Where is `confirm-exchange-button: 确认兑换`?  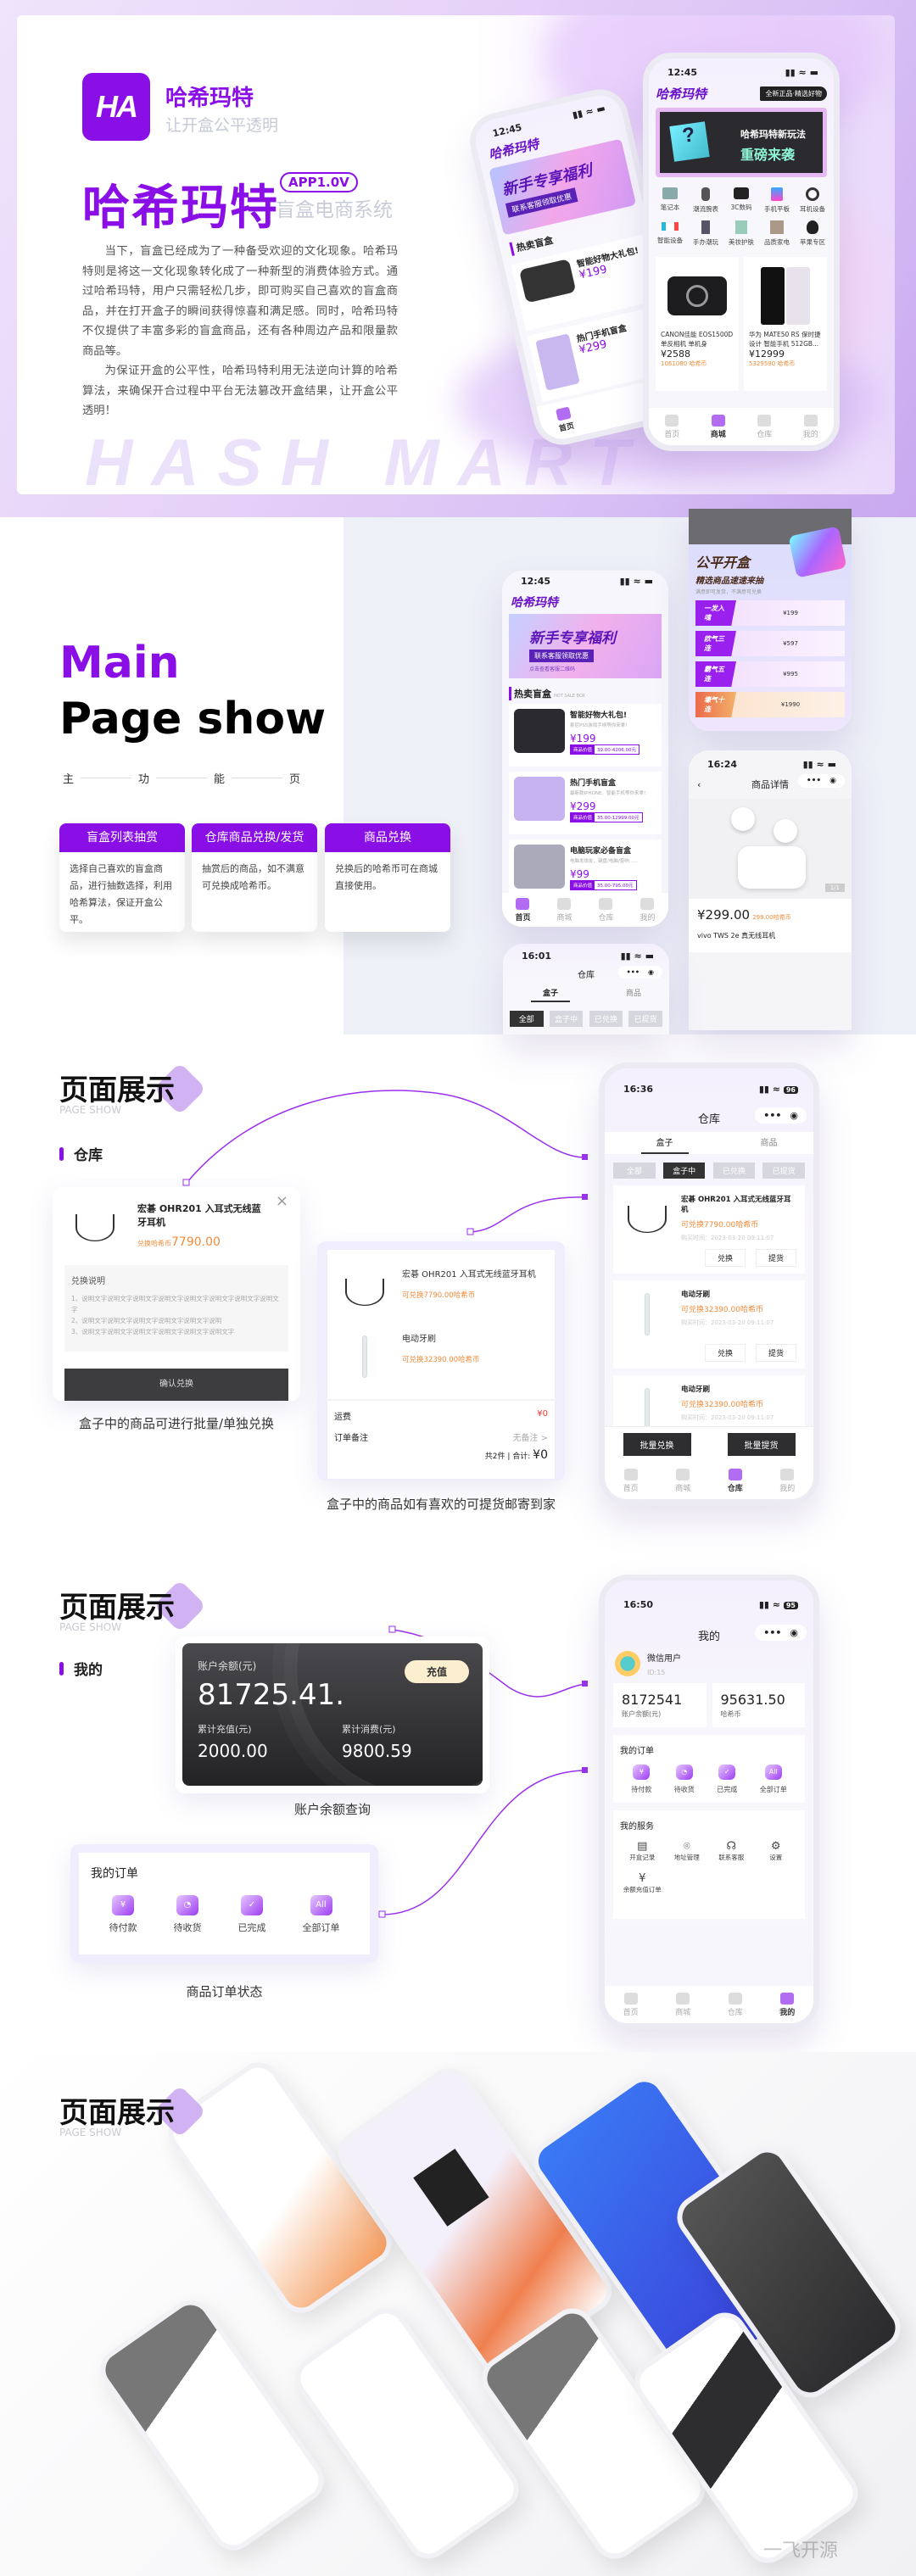 confirm-exchange-button: 确认兑换 is located at coordinates (176, 1385).